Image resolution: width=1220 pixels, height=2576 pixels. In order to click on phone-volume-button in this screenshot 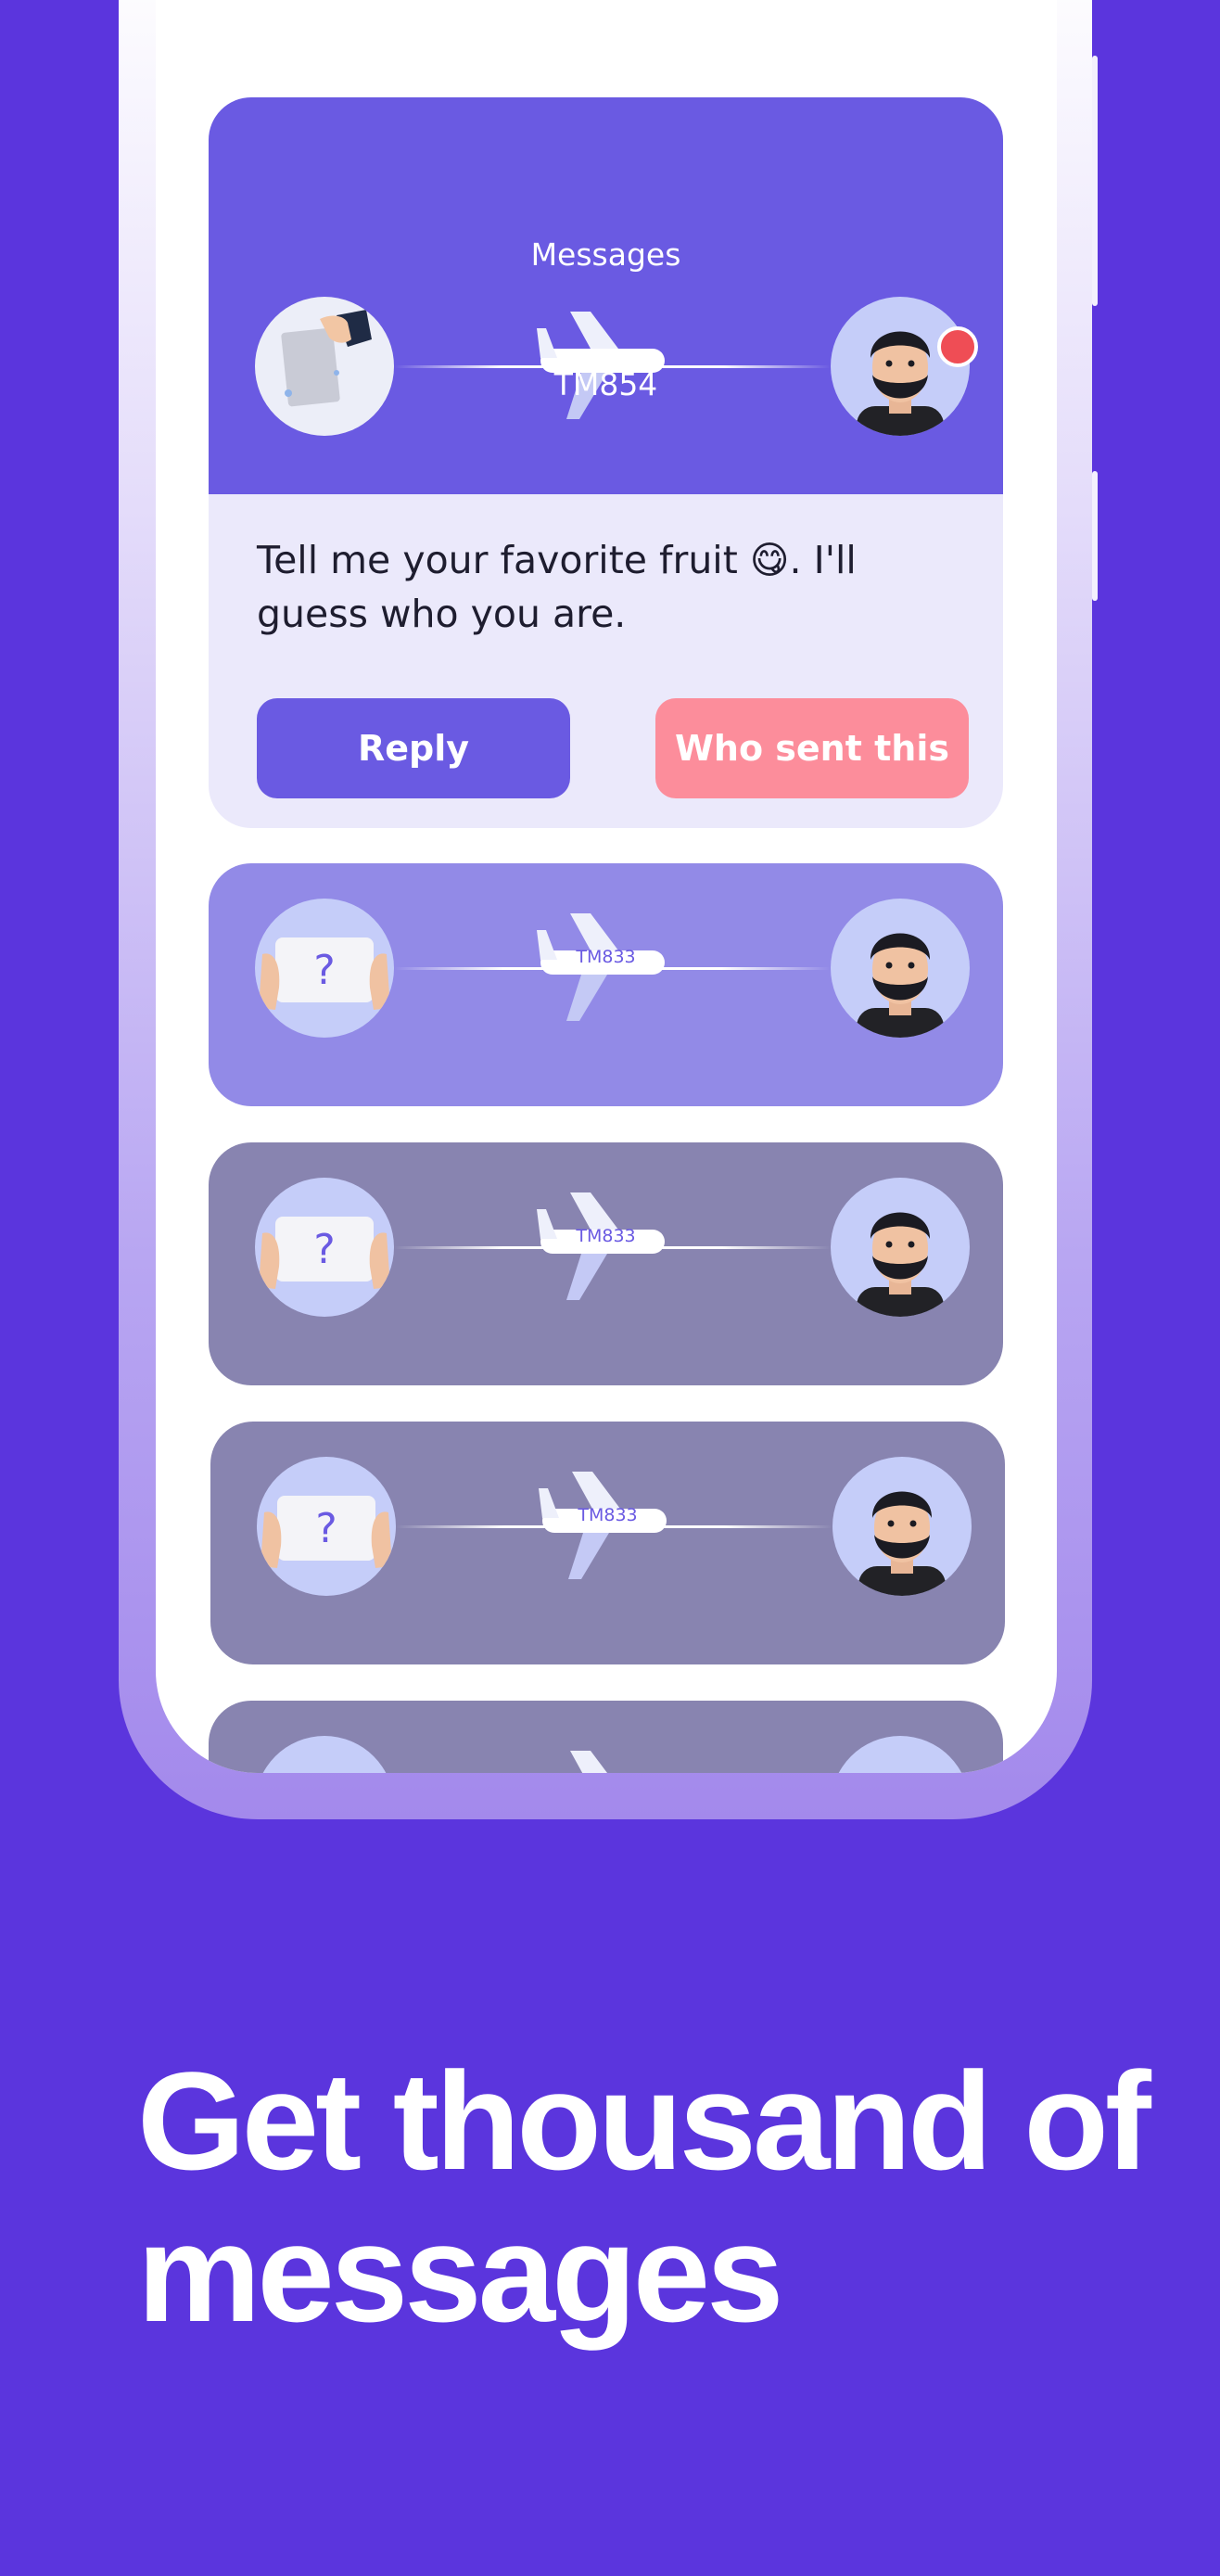, I will do `click(1095, 181)`.